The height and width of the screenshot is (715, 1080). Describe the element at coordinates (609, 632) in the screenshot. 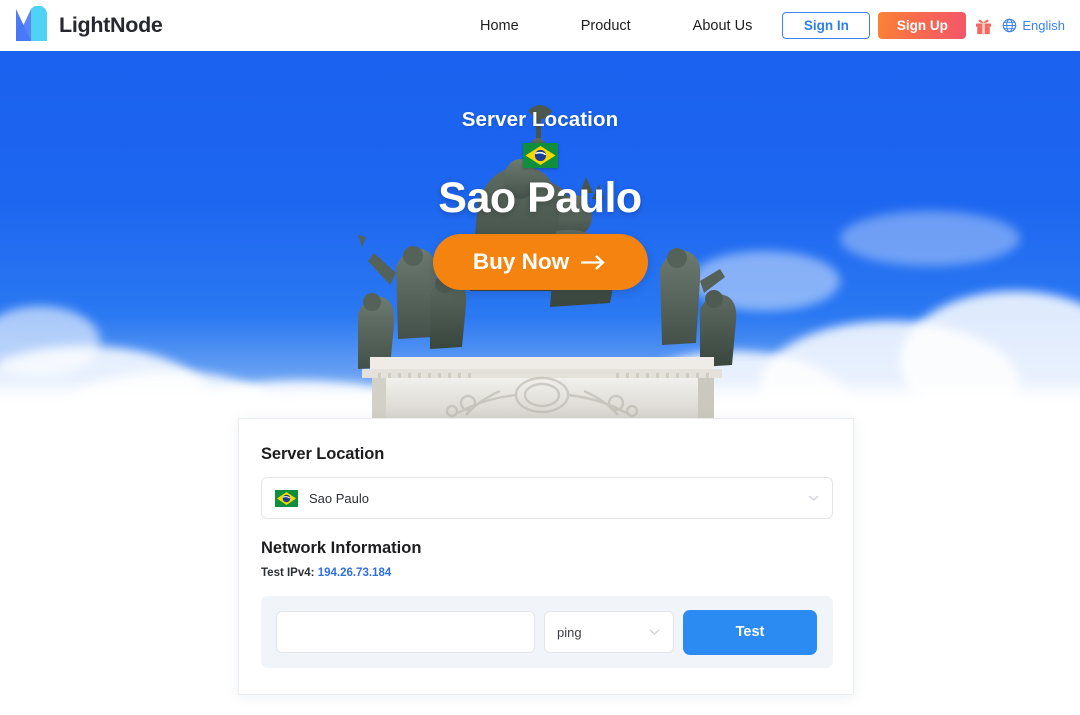

I see `test-method-select: ping` at that location.